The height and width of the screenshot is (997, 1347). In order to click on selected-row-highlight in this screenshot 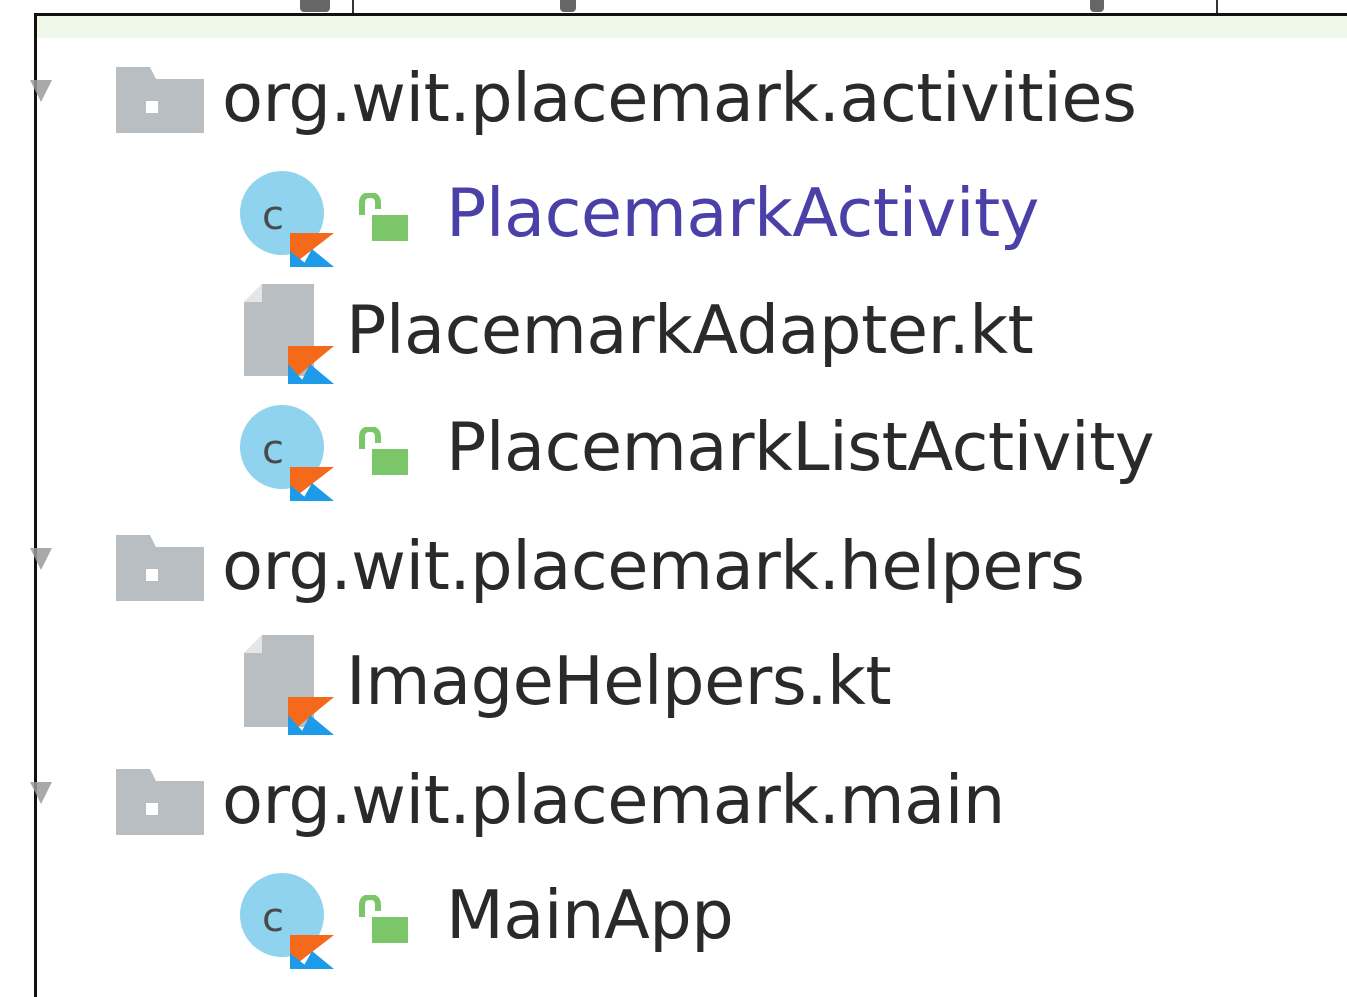, I will do `click(692, 27)`.